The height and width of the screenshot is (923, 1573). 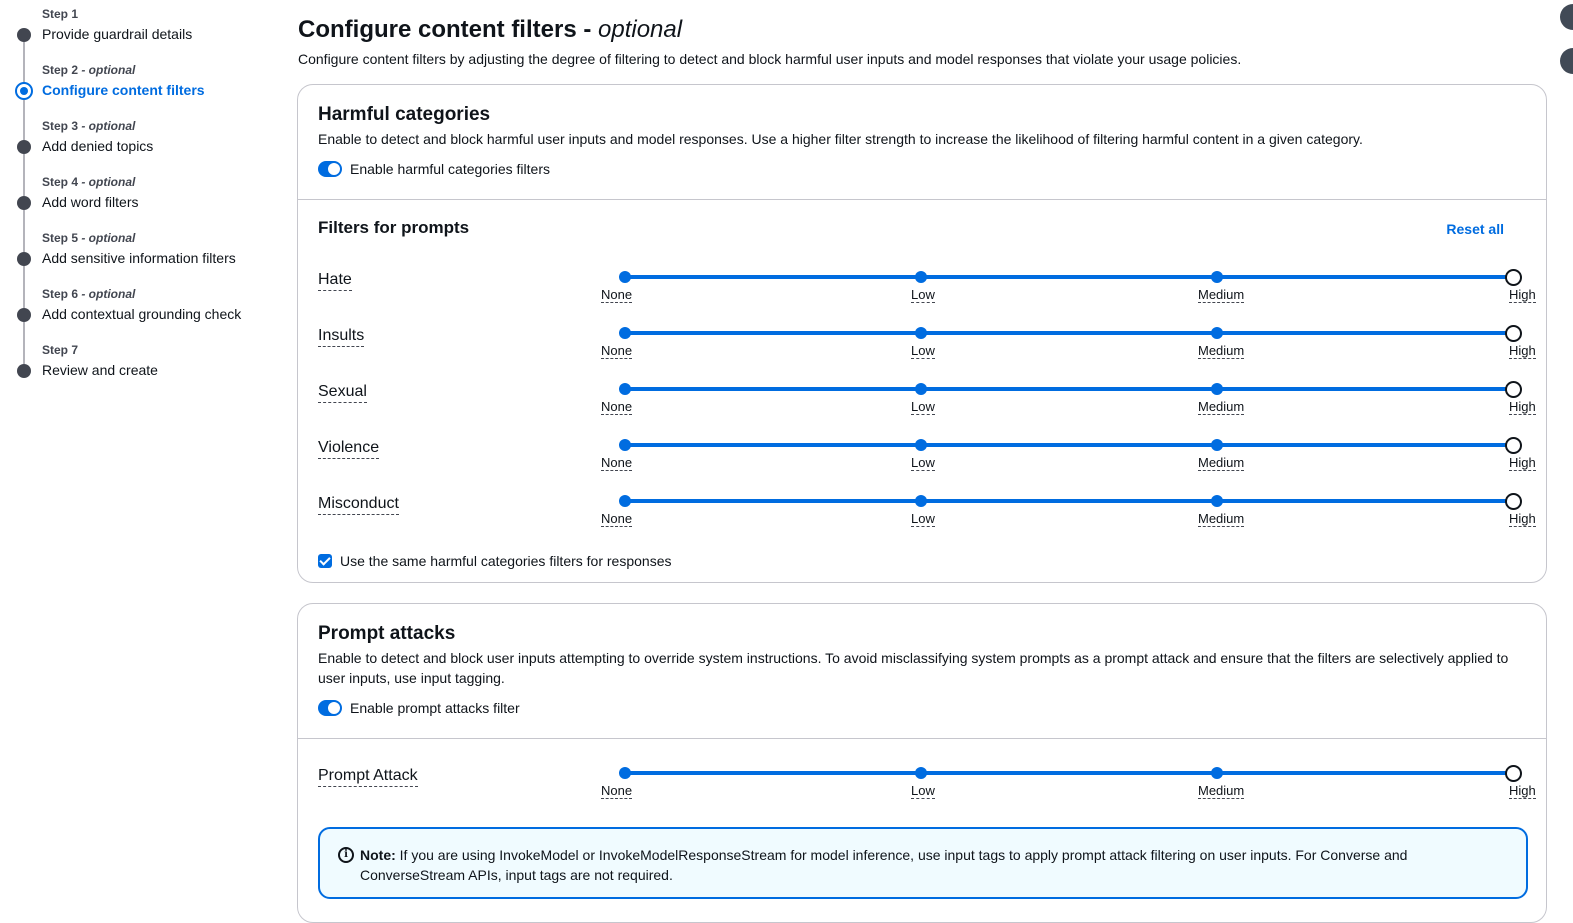 What do you see at coordinates (60, 350) in the screenshot?
I see `step-number: Step 7` at bounding box center [60, 350].